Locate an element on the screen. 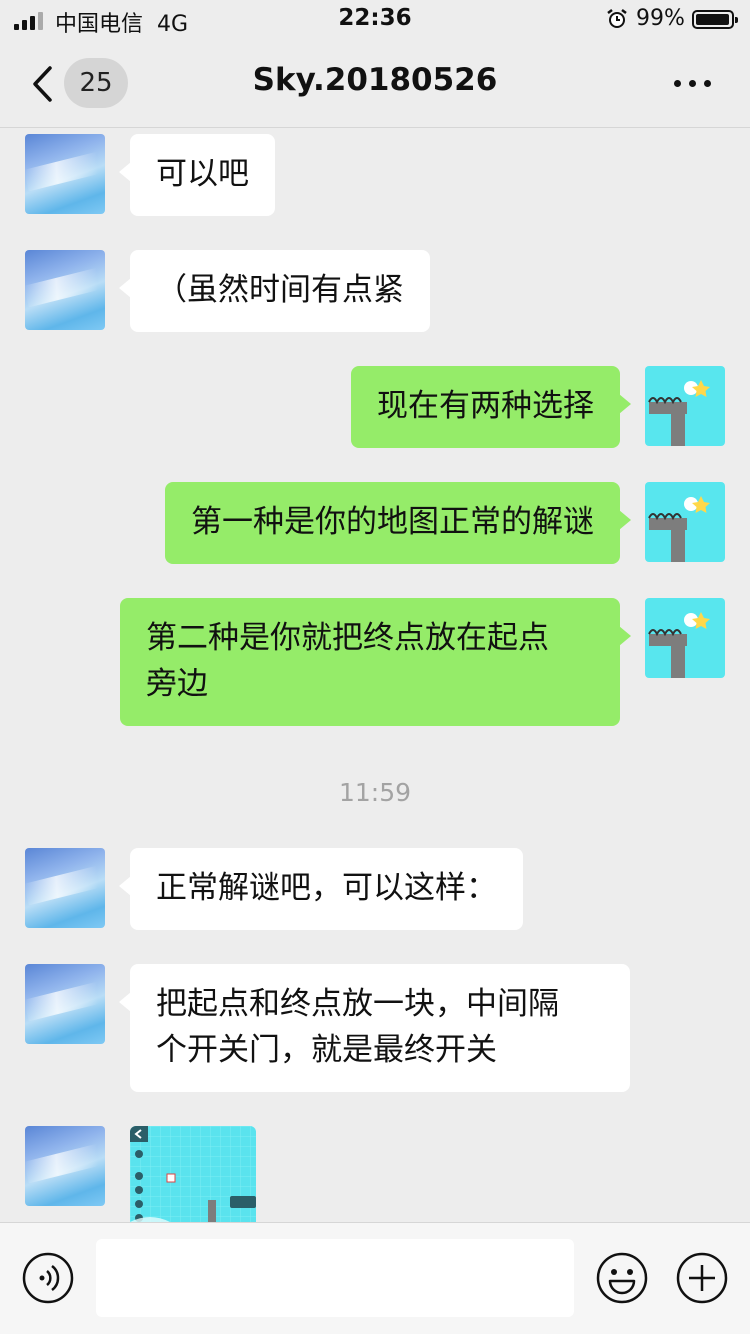  more-dots-icon is located at coordinates (694, 84).